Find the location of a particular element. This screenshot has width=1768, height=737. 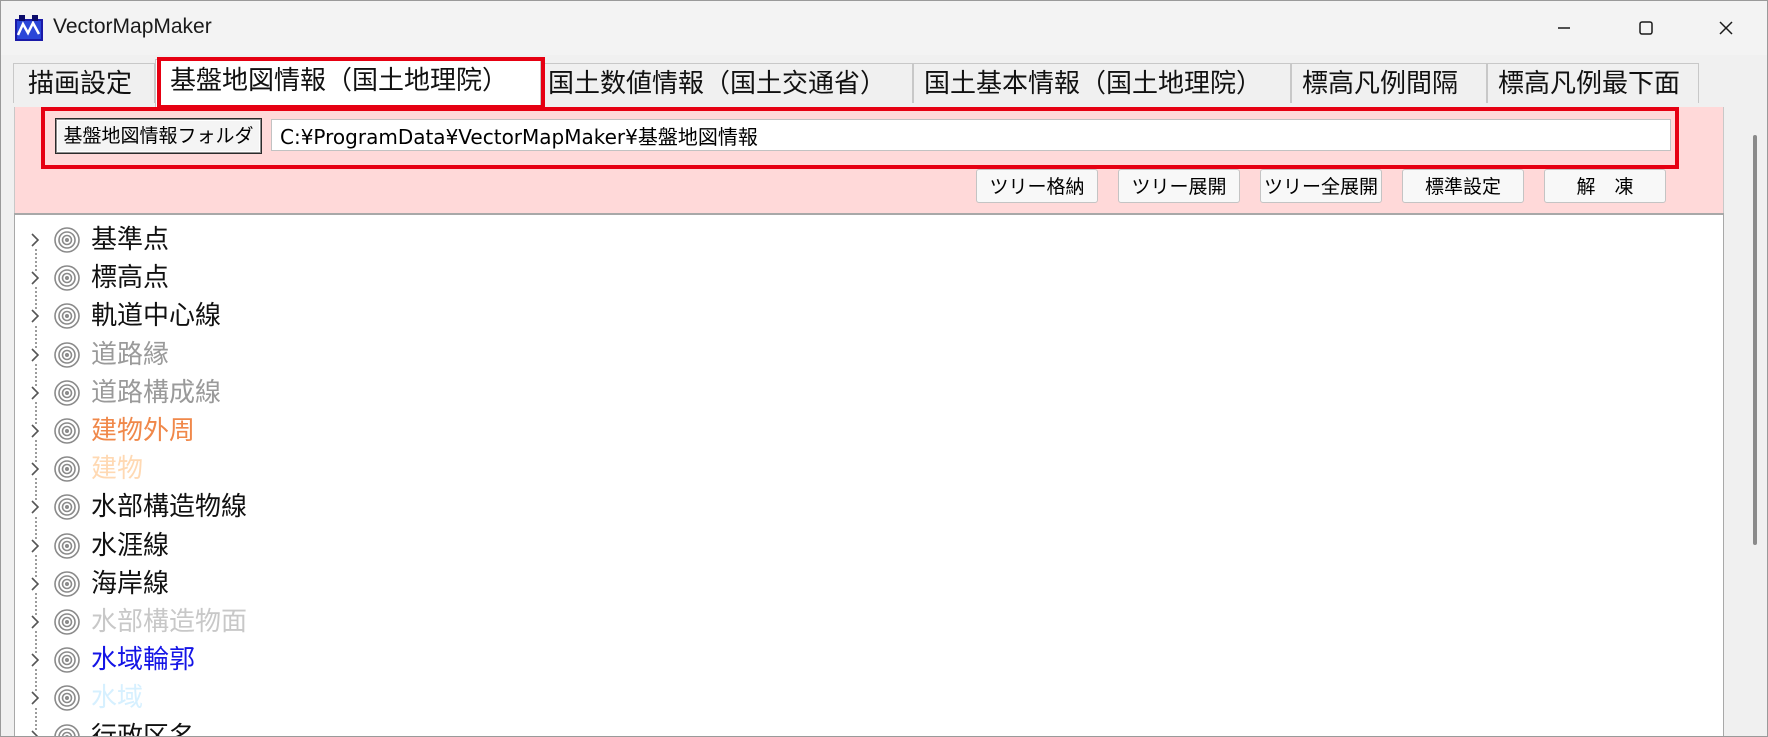

tree-item-label: 水涯線 is located at coordinates (130, 545).